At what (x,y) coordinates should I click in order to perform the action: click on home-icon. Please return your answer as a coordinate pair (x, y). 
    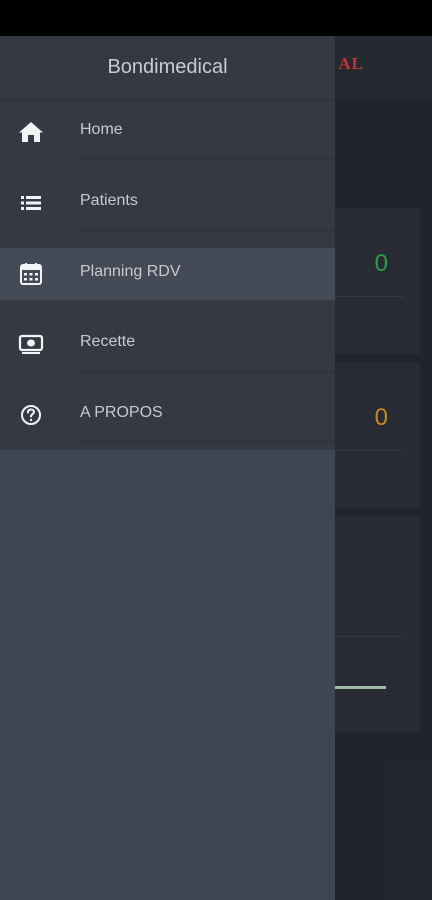
    Looking at the image, I should click on (31, 132).